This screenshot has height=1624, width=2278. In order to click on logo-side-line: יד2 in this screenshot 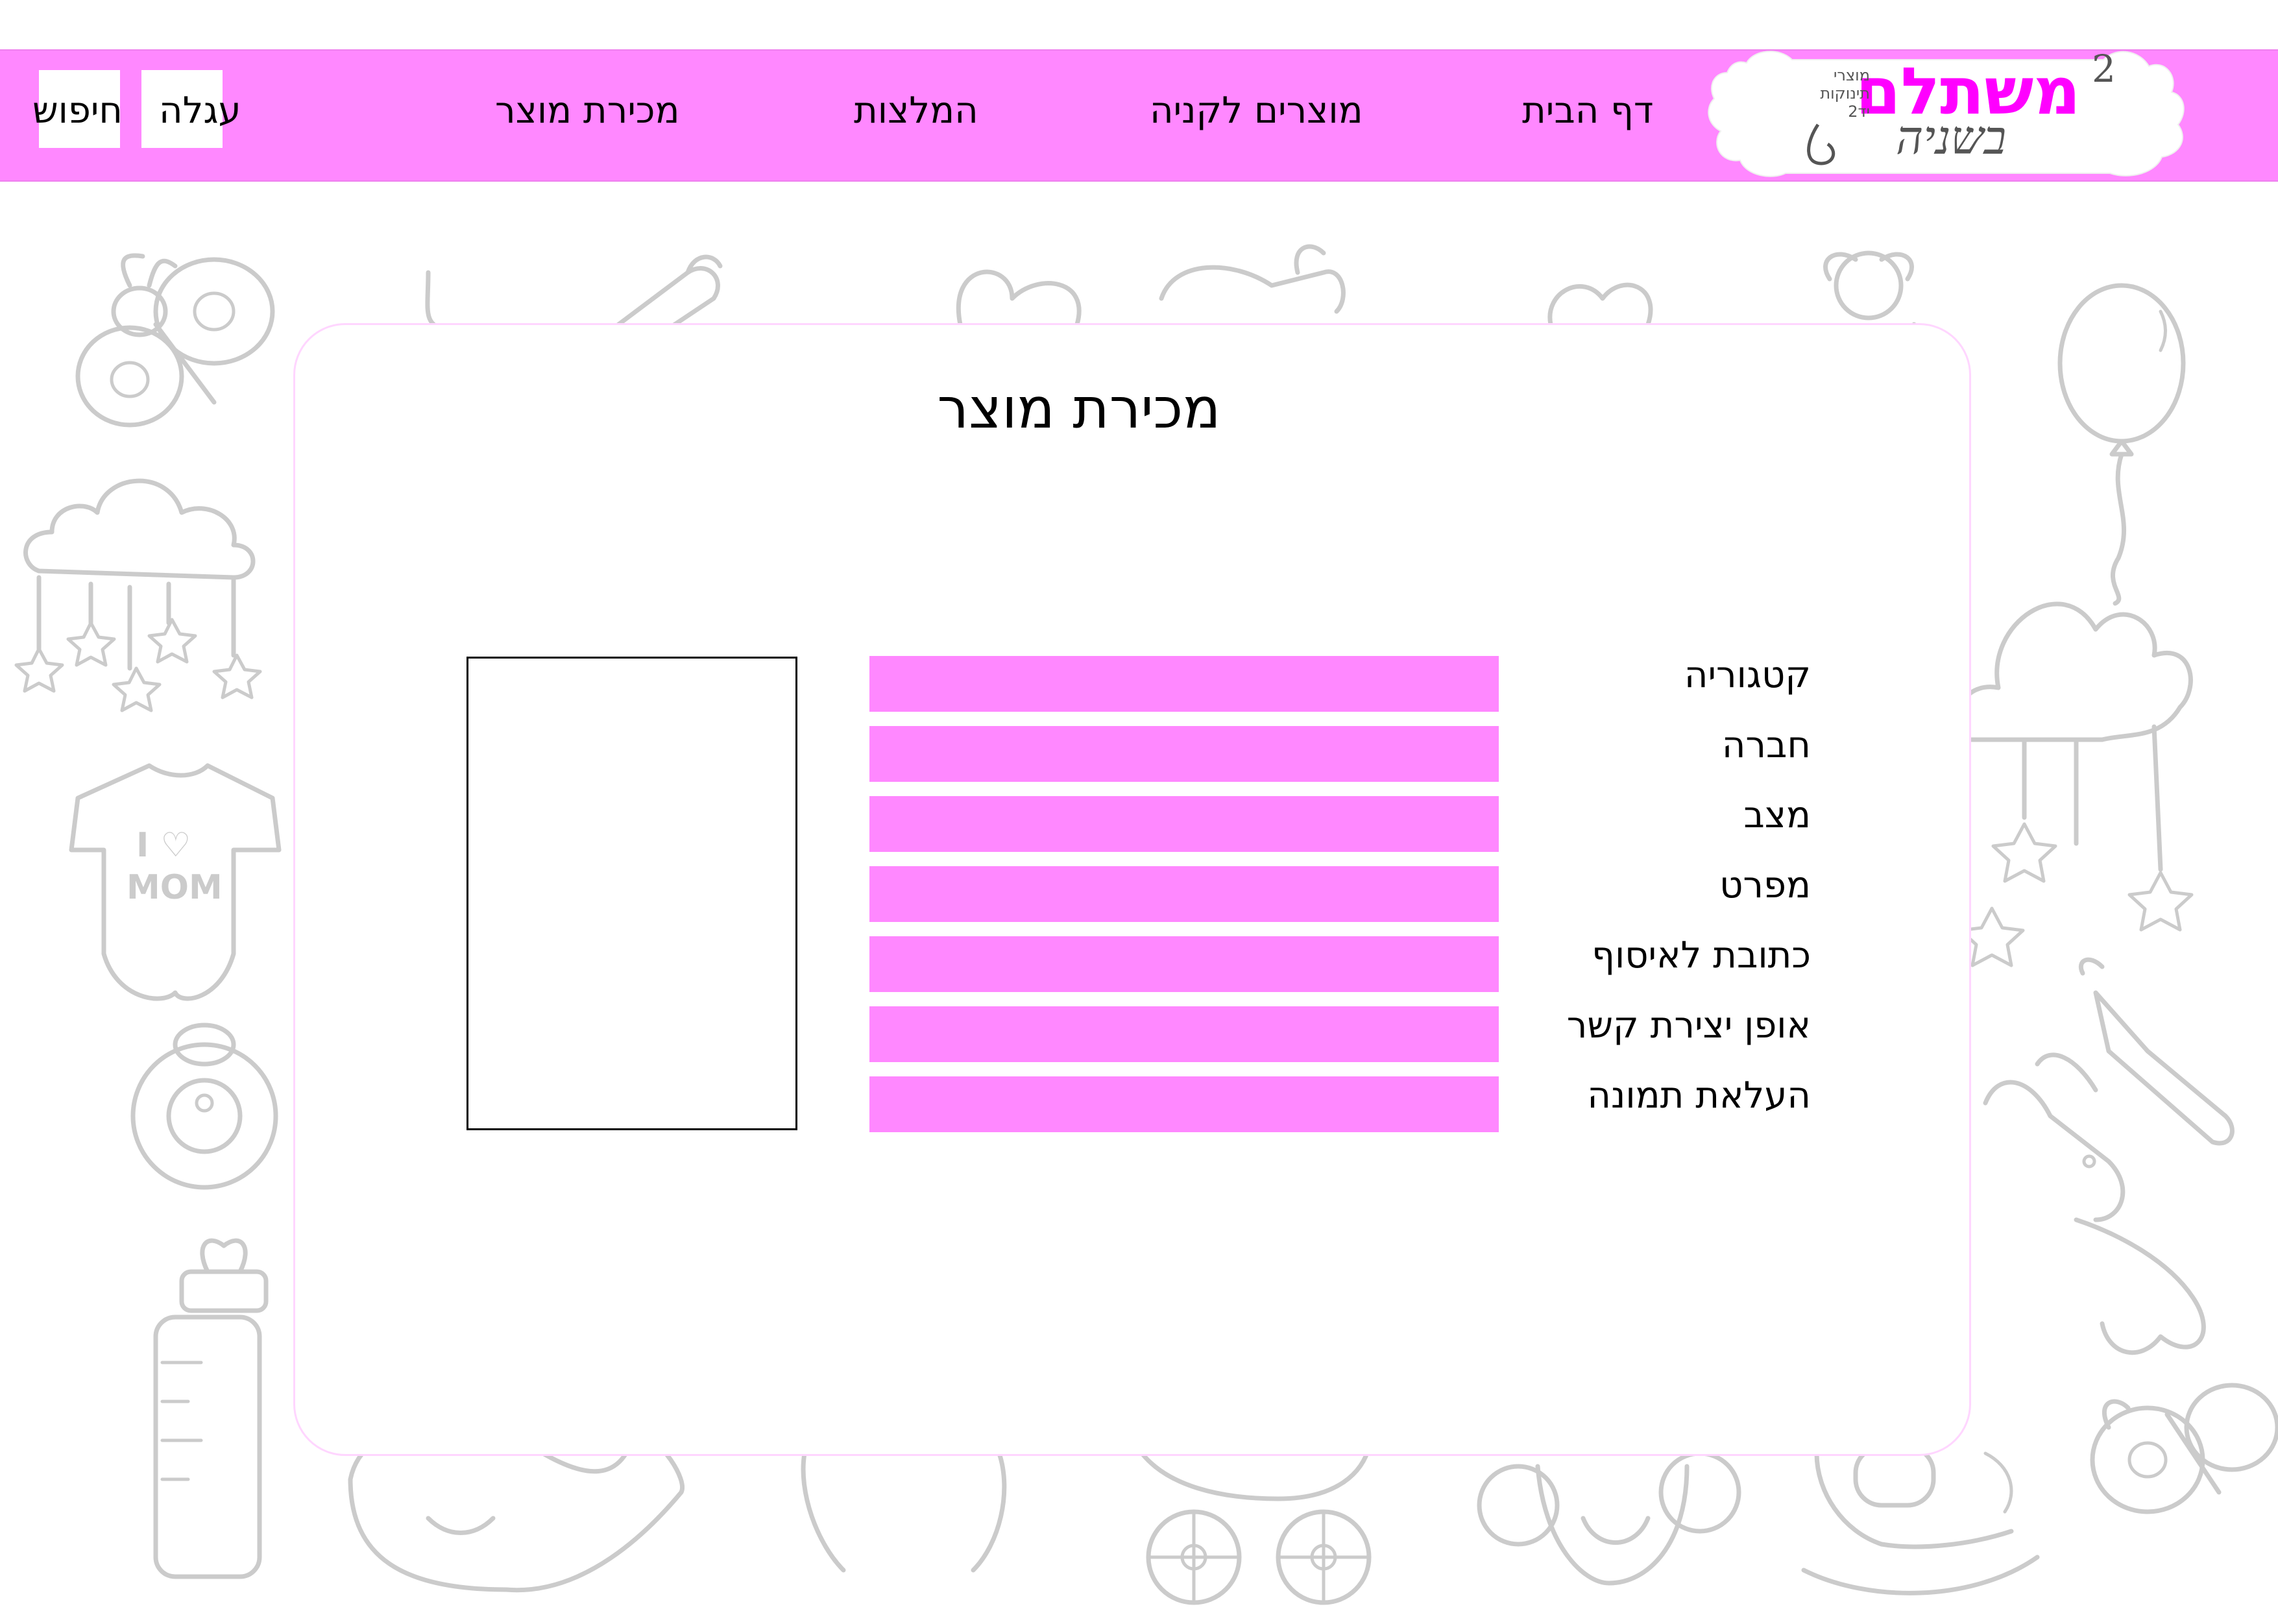, I will do `click(1859, 112)`.